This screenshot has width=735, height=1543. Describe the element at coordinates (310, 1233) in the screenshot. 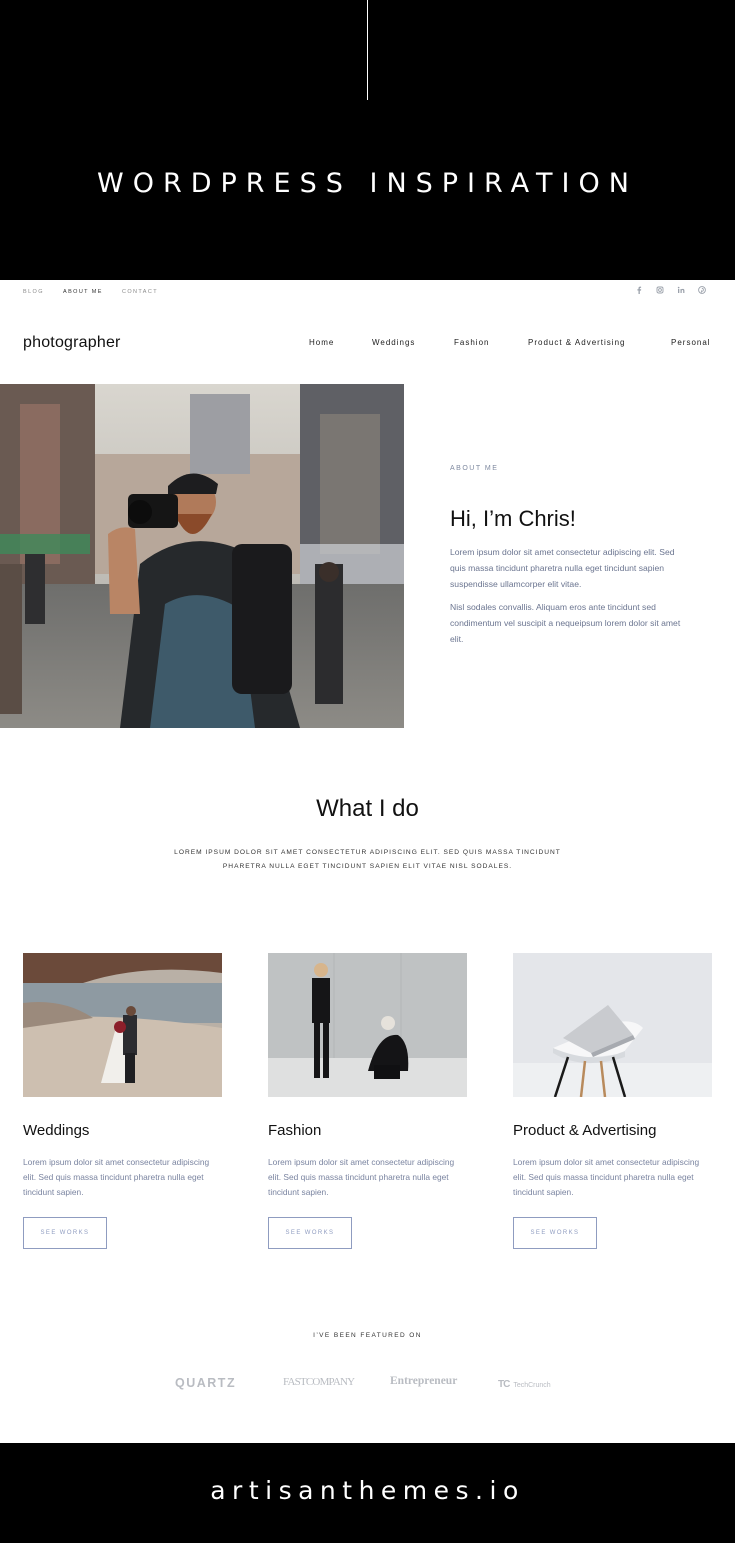

I see `see-works-button-fashion: SEE WORKS` at that location.